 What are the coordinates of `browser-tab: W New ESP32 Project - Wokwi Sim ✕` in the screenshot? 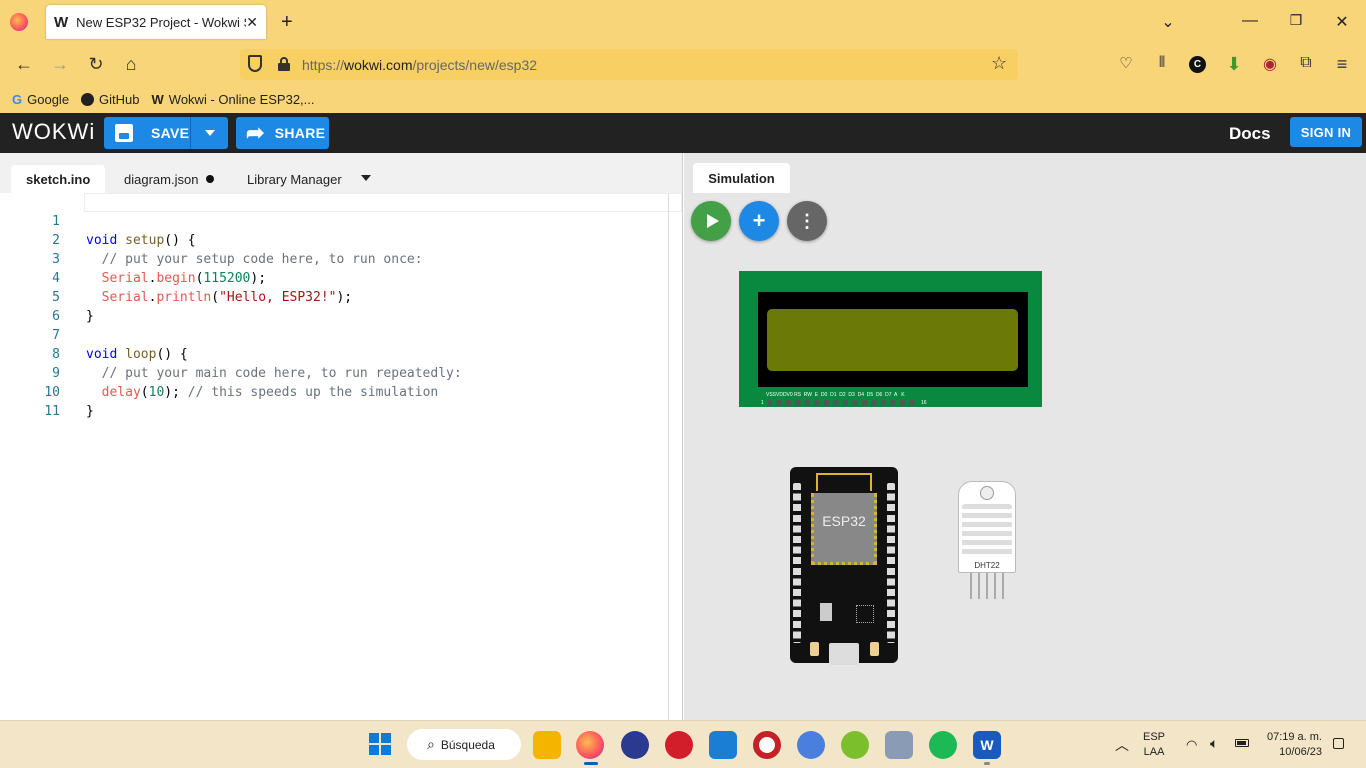 It's located at (156, 22).